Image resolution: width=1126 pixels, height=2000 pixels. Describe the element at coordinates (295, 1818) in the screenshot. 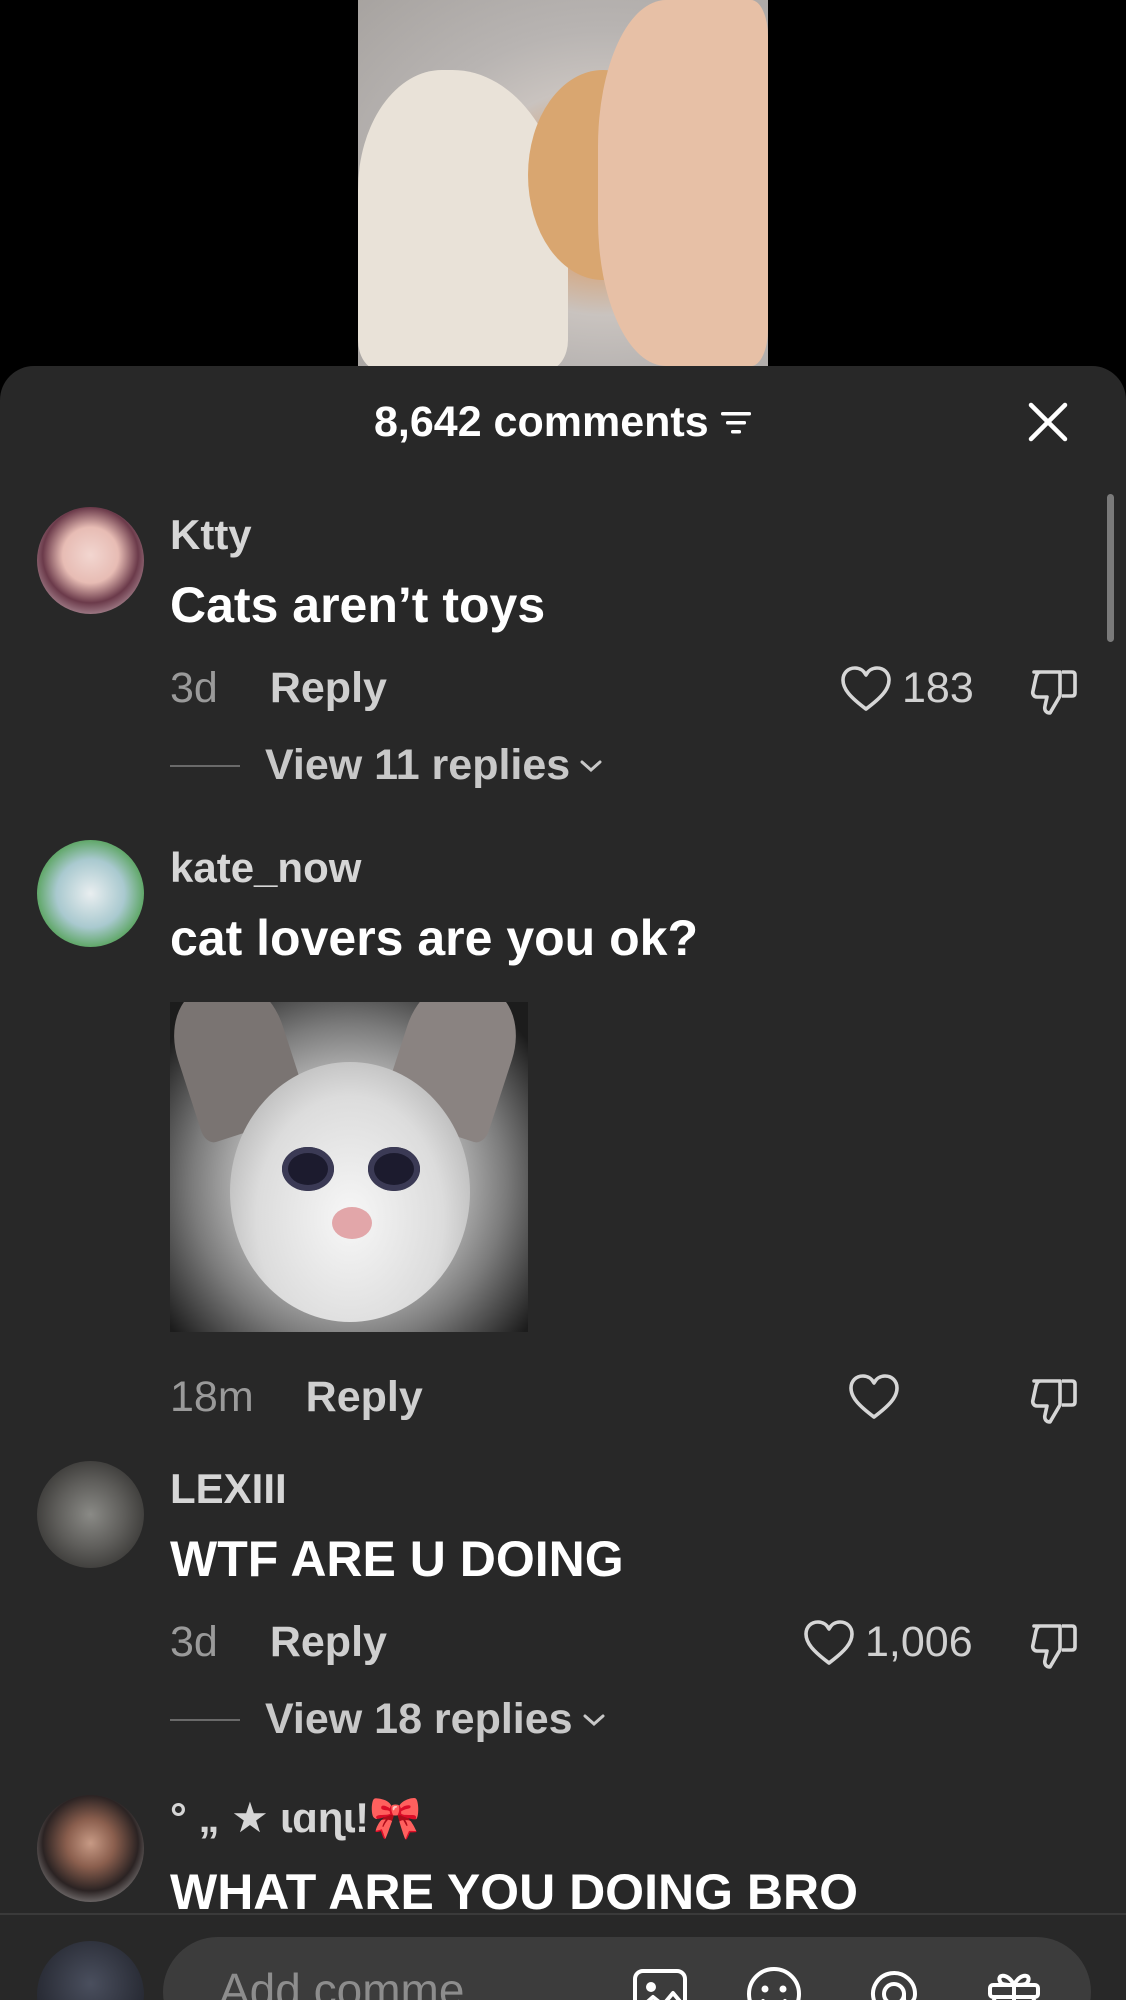

I see `comment-username: ° „ ★ ɩɑɳɩ!🎀` at that location.